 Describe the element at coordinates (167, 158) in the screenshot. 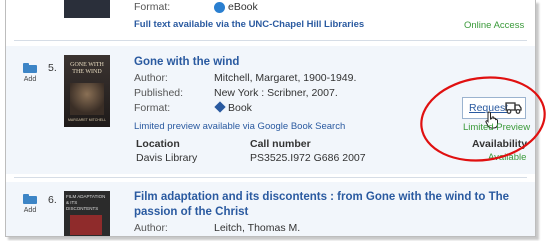

I see `location-value: Davis Library` at that location.